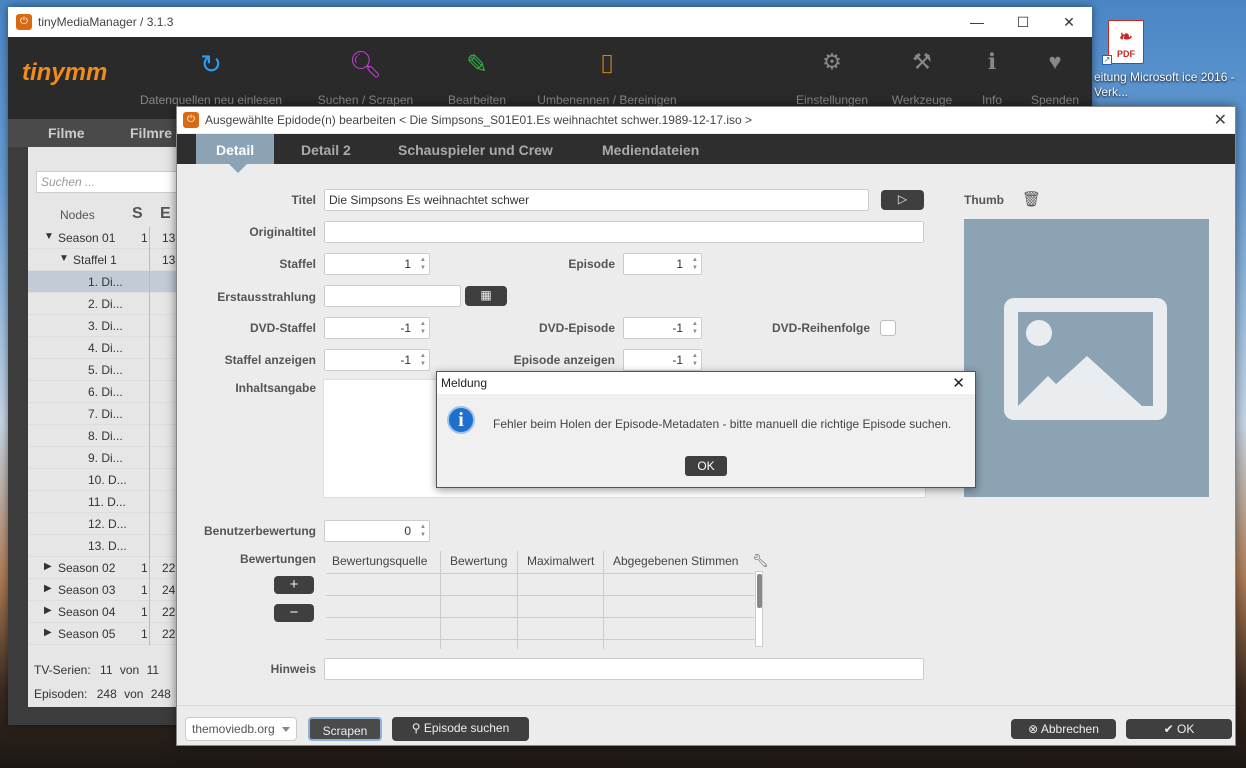  Describe the element at coordinates (1220, 120) in the screenshot. I see `dialog-close-button: ✕` at that location.